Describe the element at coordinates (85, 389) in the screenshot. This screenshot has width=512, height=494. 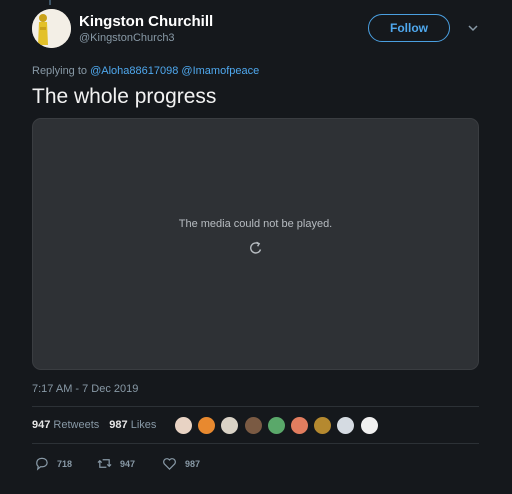
I see `tweet-timestamp: 7:17 AM - 7 Dec 2019` at that location.